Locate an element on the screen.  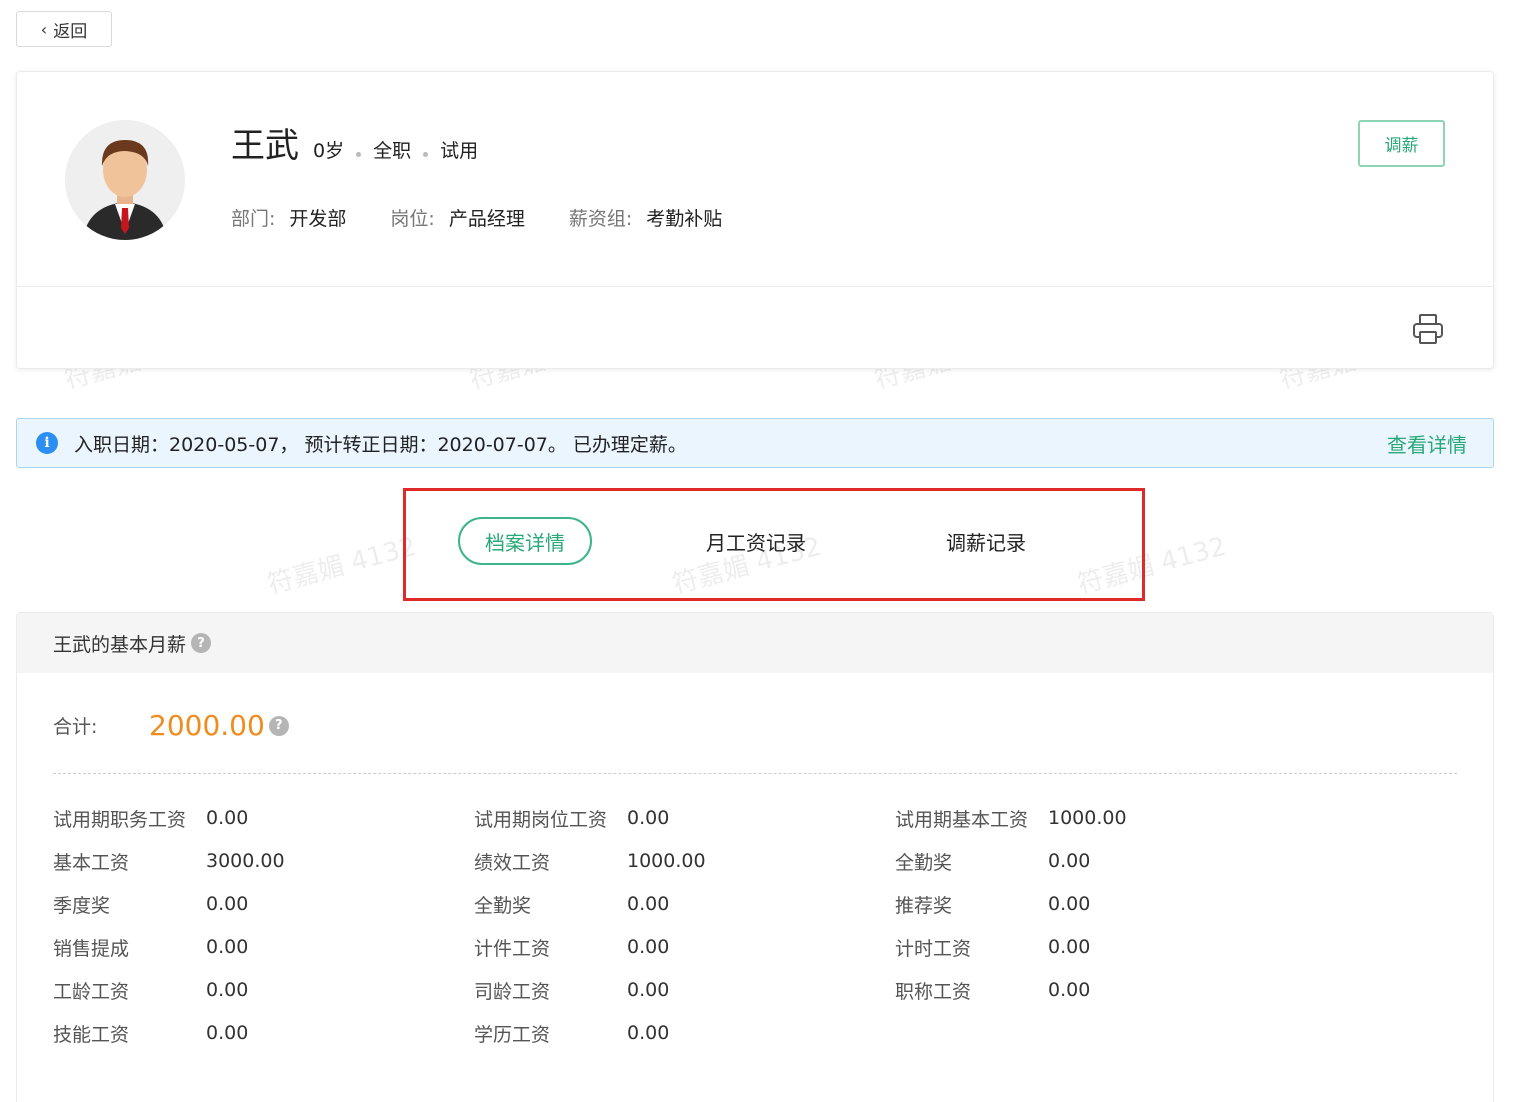
employee-age: 0岁 is located at coordinates (329, 151).